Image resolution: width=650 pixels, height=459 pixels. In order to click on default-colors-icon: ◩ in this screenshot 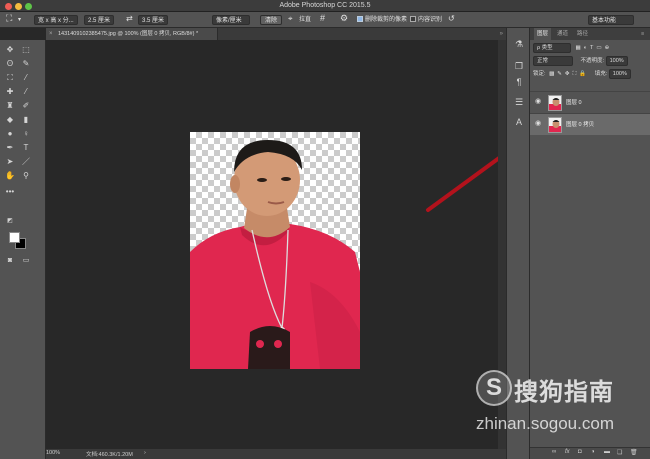, I will do `click(10, 221)`.